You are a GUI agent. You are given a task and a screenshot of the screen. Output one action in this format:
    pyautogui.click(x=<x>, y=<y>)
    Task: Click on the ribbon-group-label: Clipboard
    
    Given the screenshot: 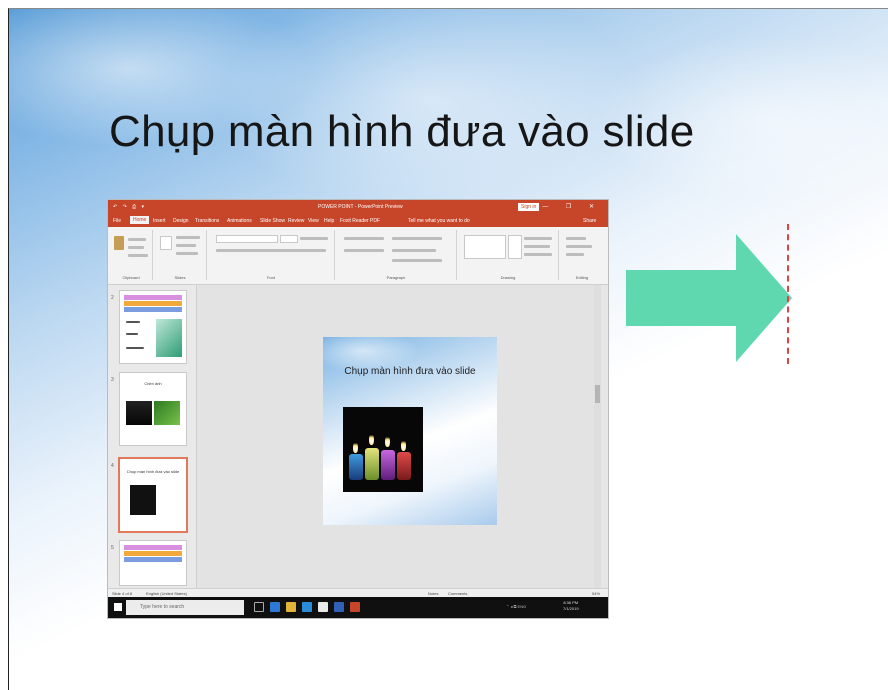 What is the action you would take?
    pyautogui.click(x=131, y=277)
    